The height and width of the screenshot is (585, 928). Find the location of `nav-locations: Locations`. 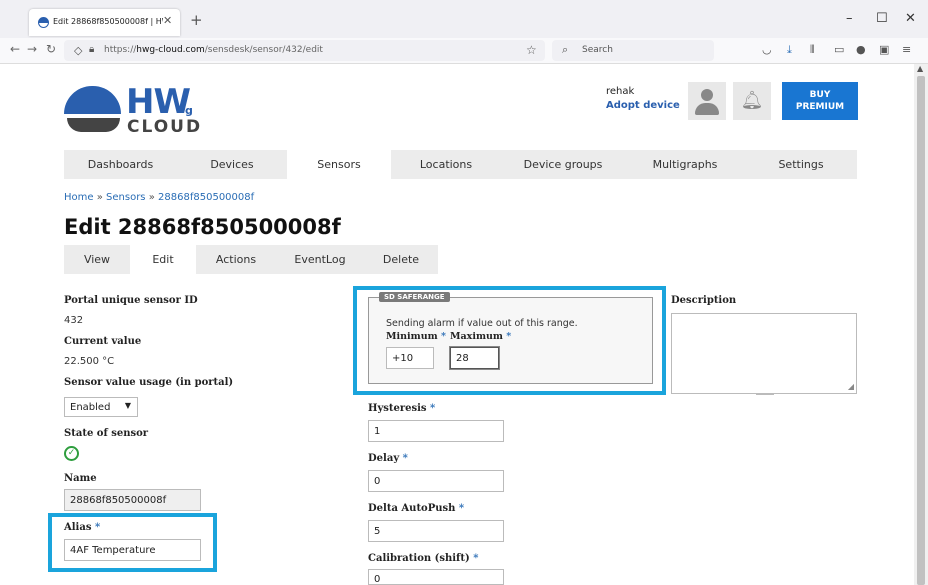

nav-locations: Locations is located at coordinates (446, 164).